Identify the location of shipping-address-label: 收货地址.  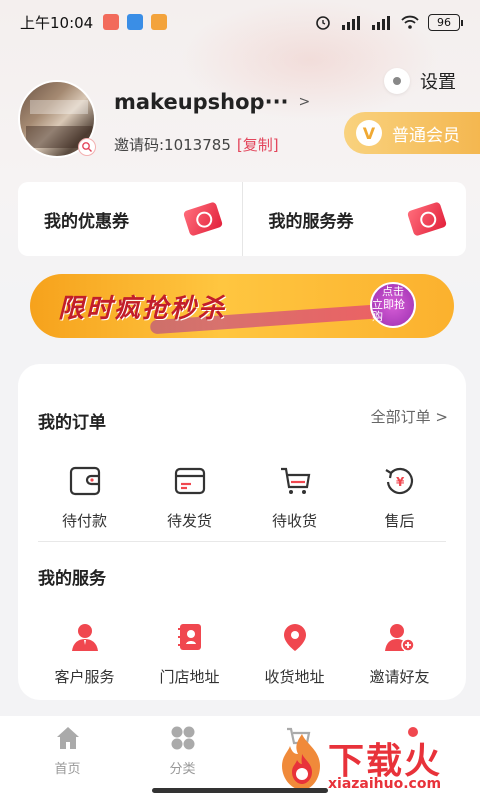
(294, 677).